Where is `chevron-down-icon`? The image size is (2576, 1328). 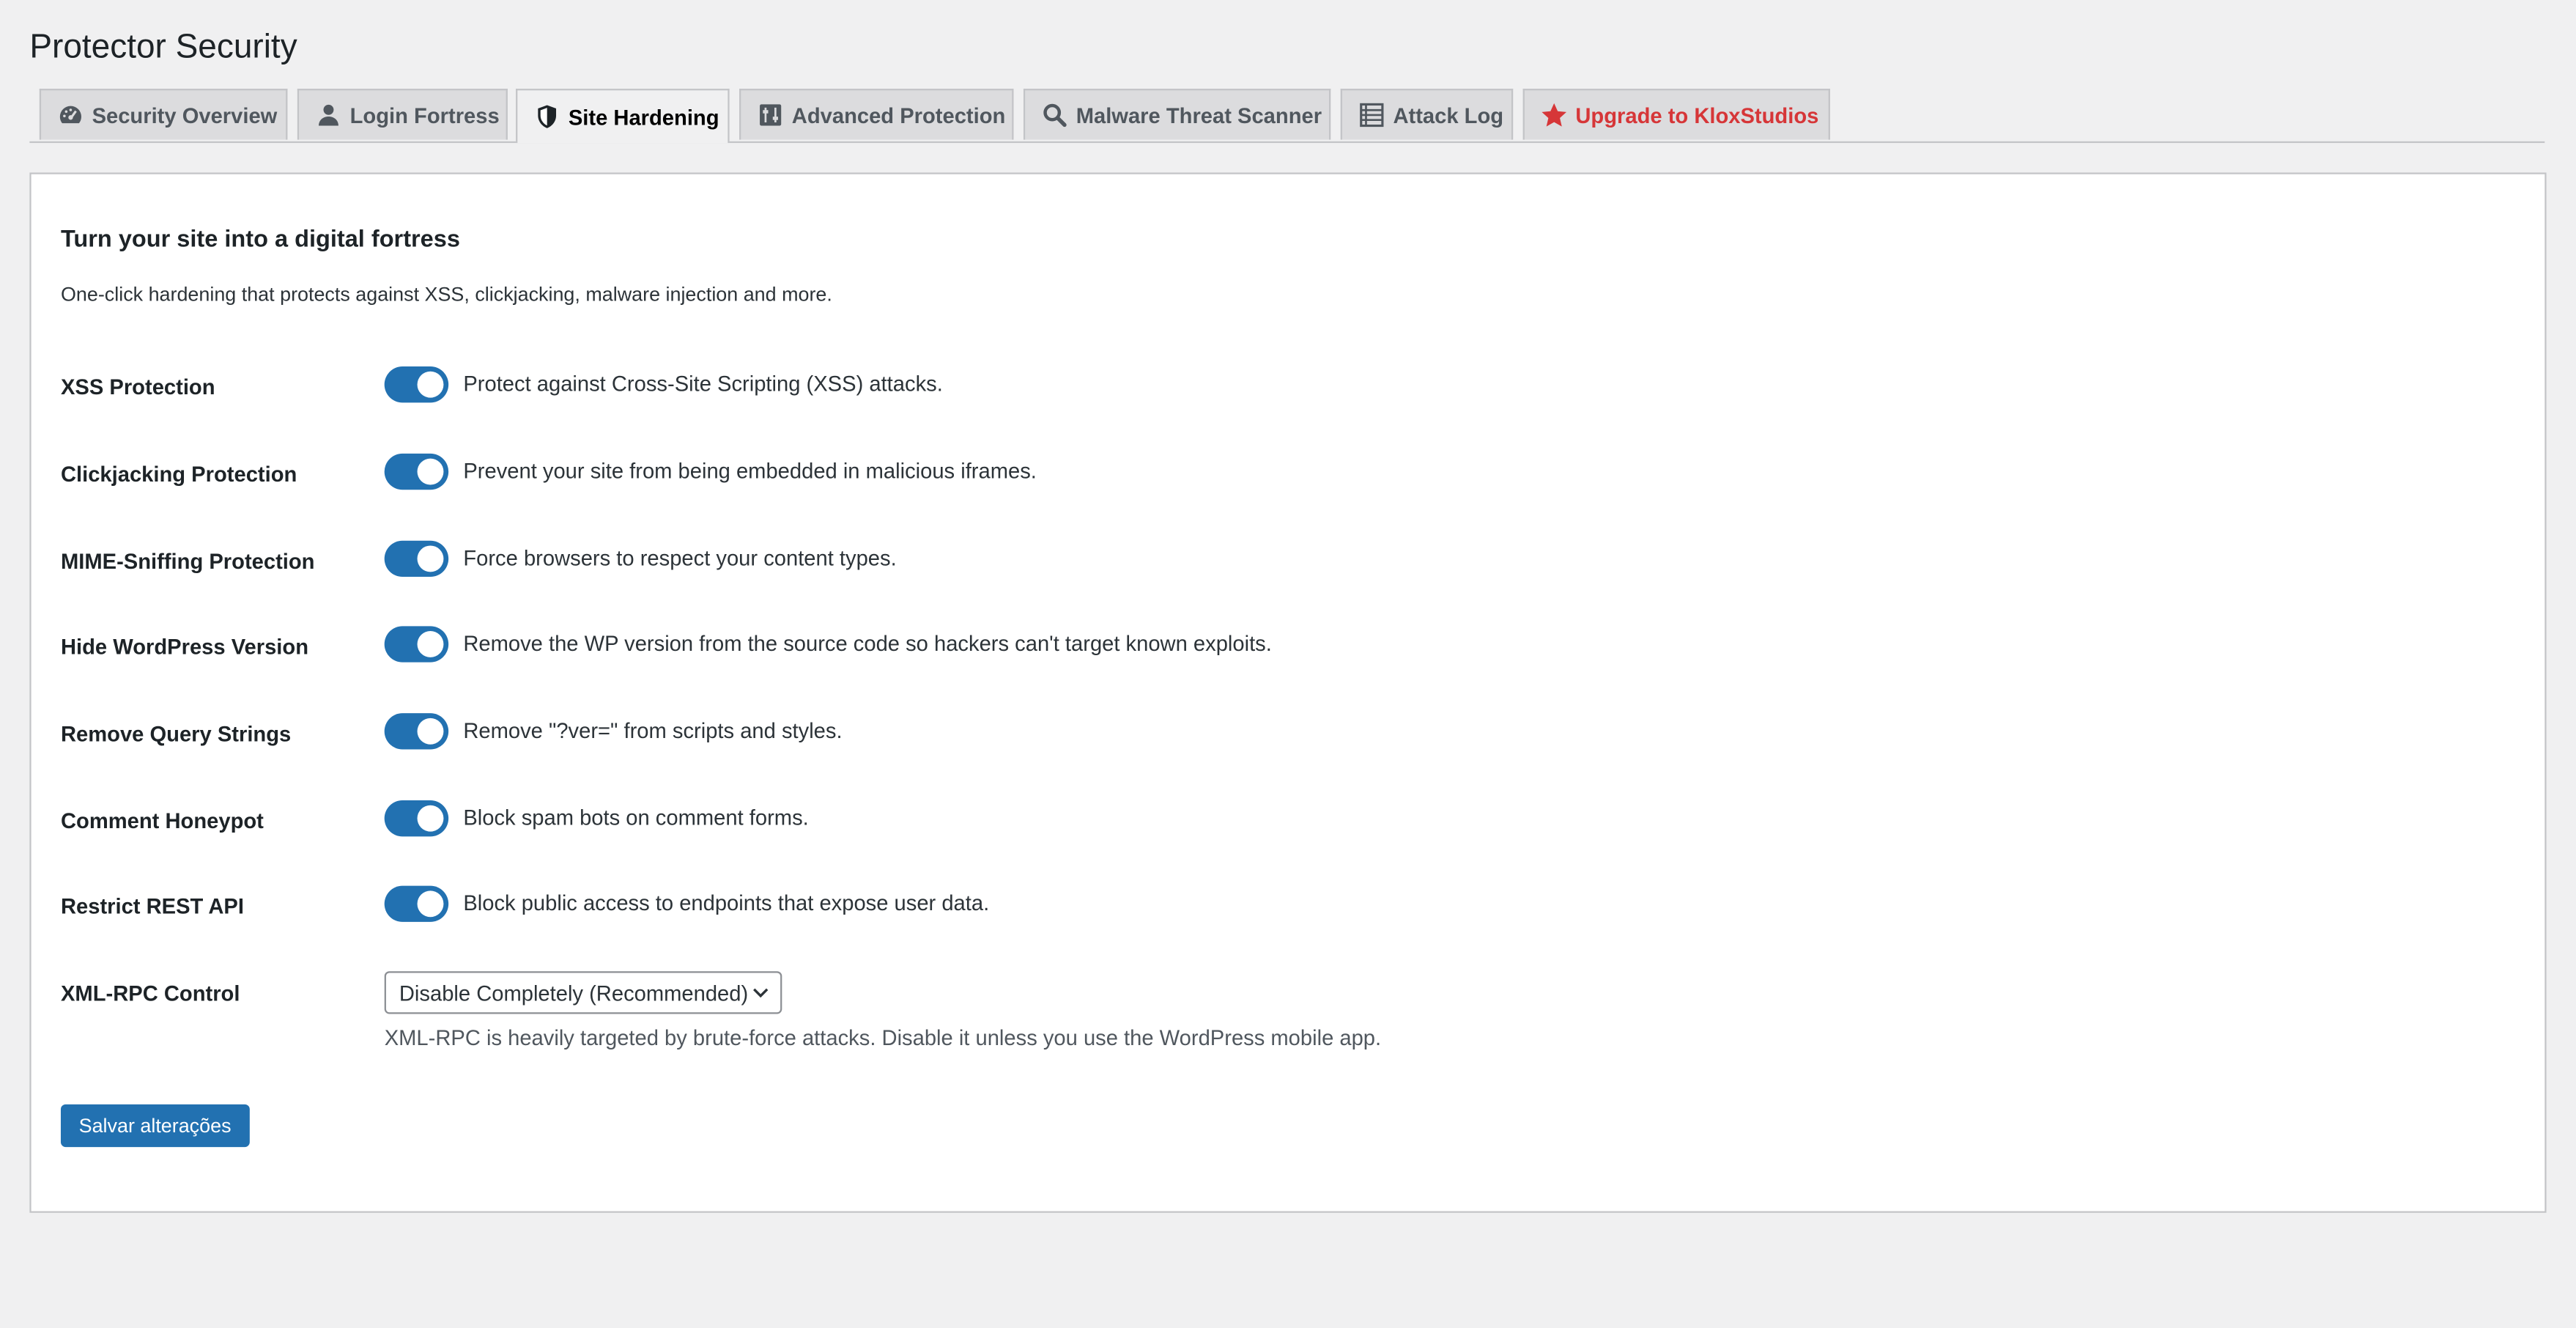
chevron-down-icon is located at coordinates (761, 993).